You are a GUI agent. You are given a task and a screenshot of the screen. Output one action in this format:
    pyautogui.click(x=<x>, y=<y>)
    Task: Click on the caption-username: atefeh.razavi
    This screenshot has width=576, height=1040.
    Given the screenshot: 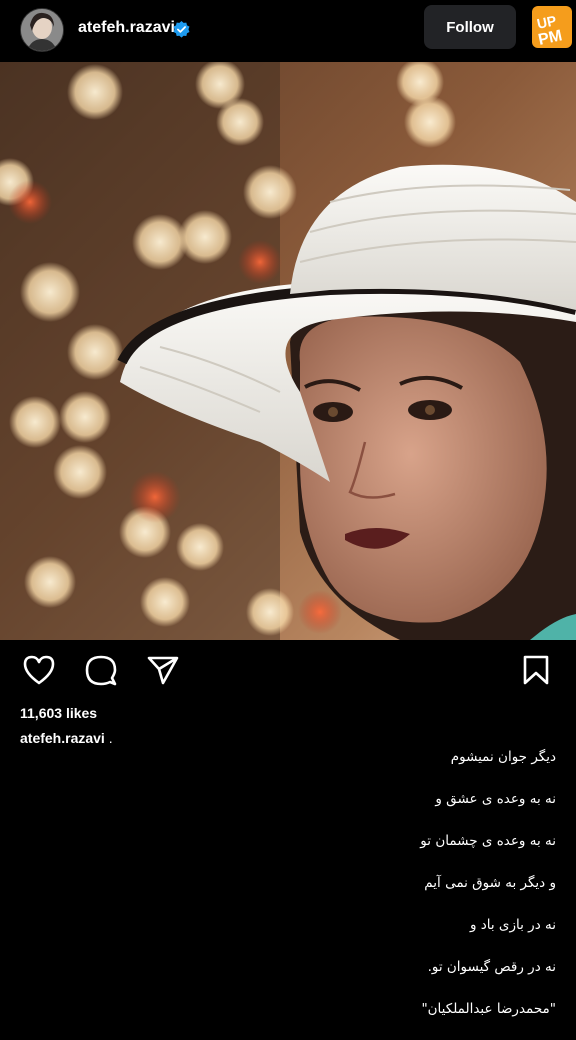 What is the action you would take?
    pyautogui.click(x=62, y=738)
    